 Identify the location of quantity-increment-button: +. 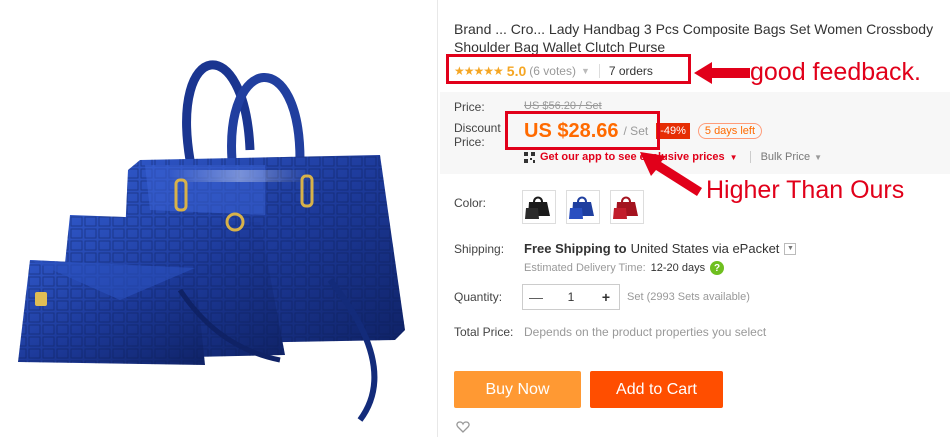
(606, 297).